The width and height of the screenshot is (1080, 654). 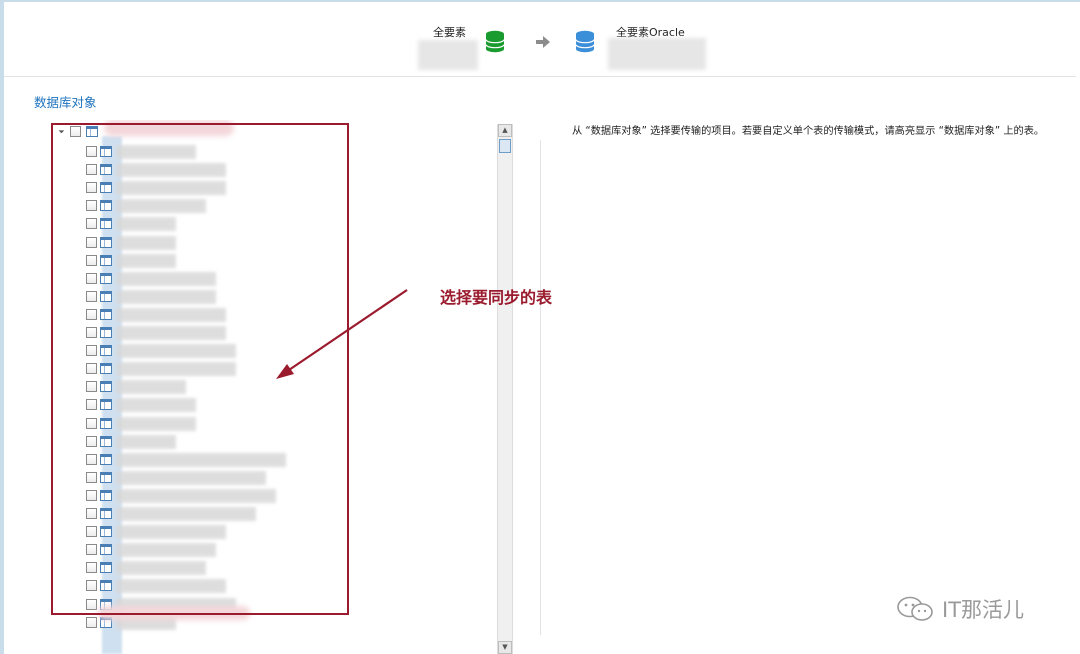 What do you see at coordinates (91, 622) in the screenshot?
I see `table-checkbox` at bounding box center [91, 622].